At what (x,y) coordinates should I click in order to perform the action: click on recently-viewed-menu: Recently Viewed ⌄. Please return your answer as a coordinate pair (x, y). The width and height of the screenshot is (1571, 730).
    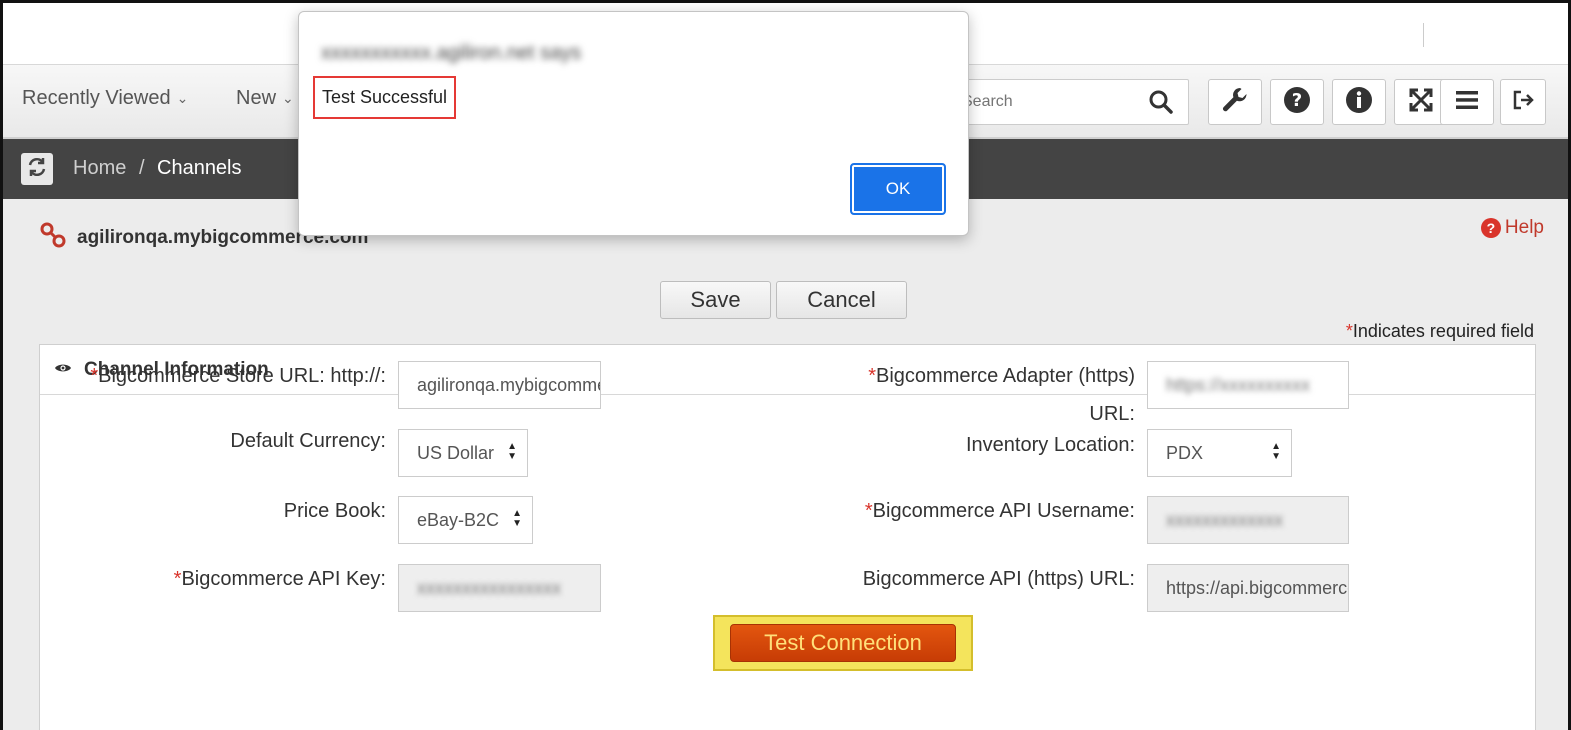
    Looking at the image, I should click on (105, 98).